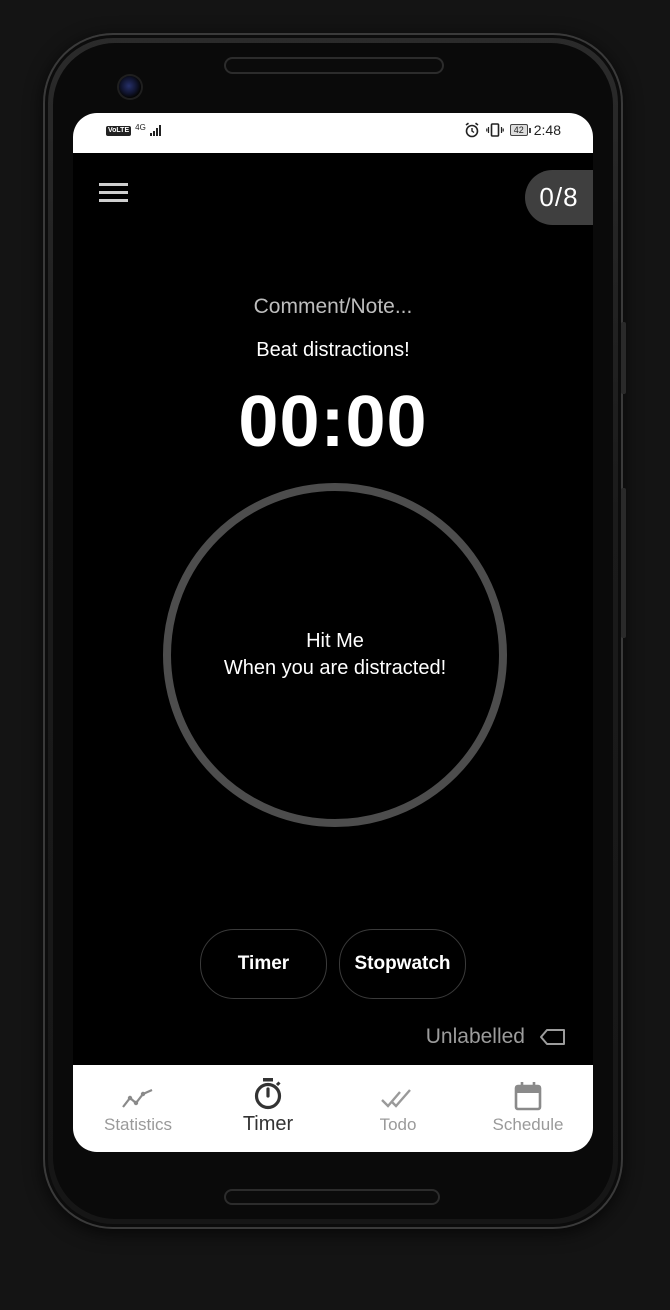 The image size is (670, 1310). I want to click on status-right: 42 2:48, so click(512, 130).